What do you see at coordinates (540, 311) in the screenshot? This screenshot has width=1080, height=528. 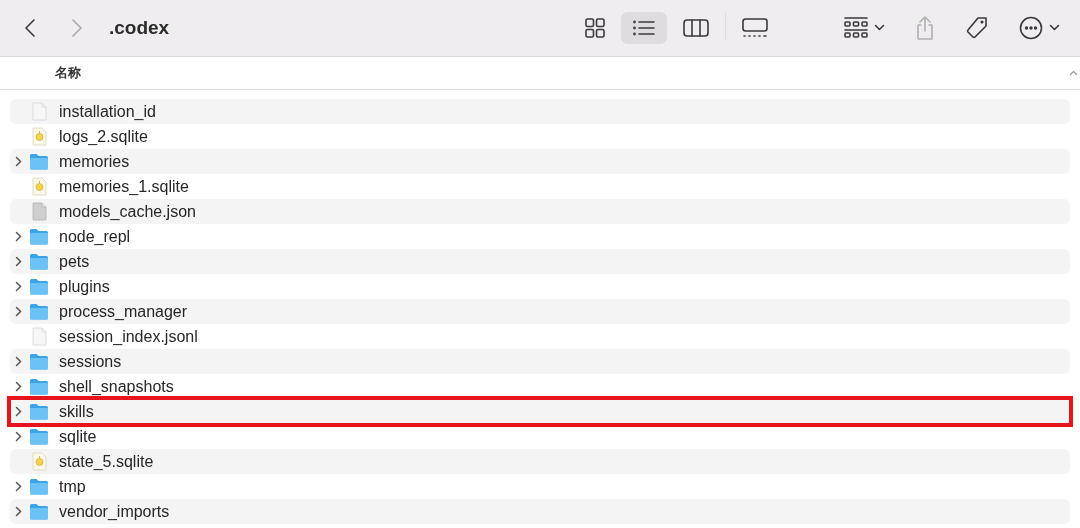 I see `file-row: process_manager` at bounding box center [540, 311].